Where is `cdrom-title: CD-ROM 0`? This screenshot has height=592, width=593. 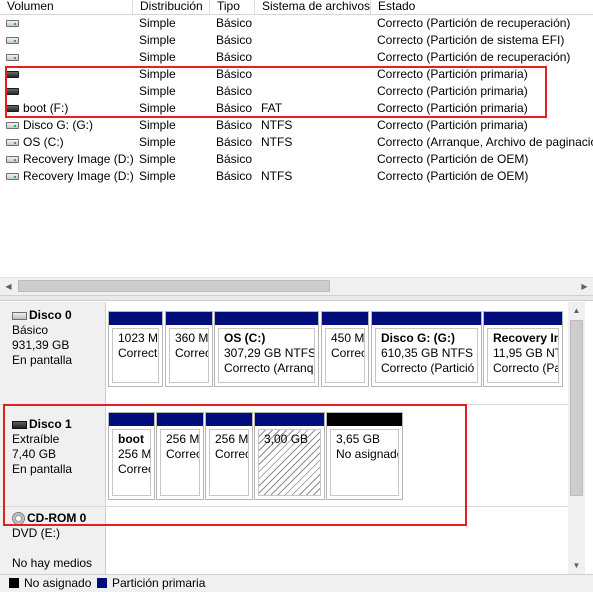
cdrom-title: CD-ROM 0 is located at coordinates (57, 518).